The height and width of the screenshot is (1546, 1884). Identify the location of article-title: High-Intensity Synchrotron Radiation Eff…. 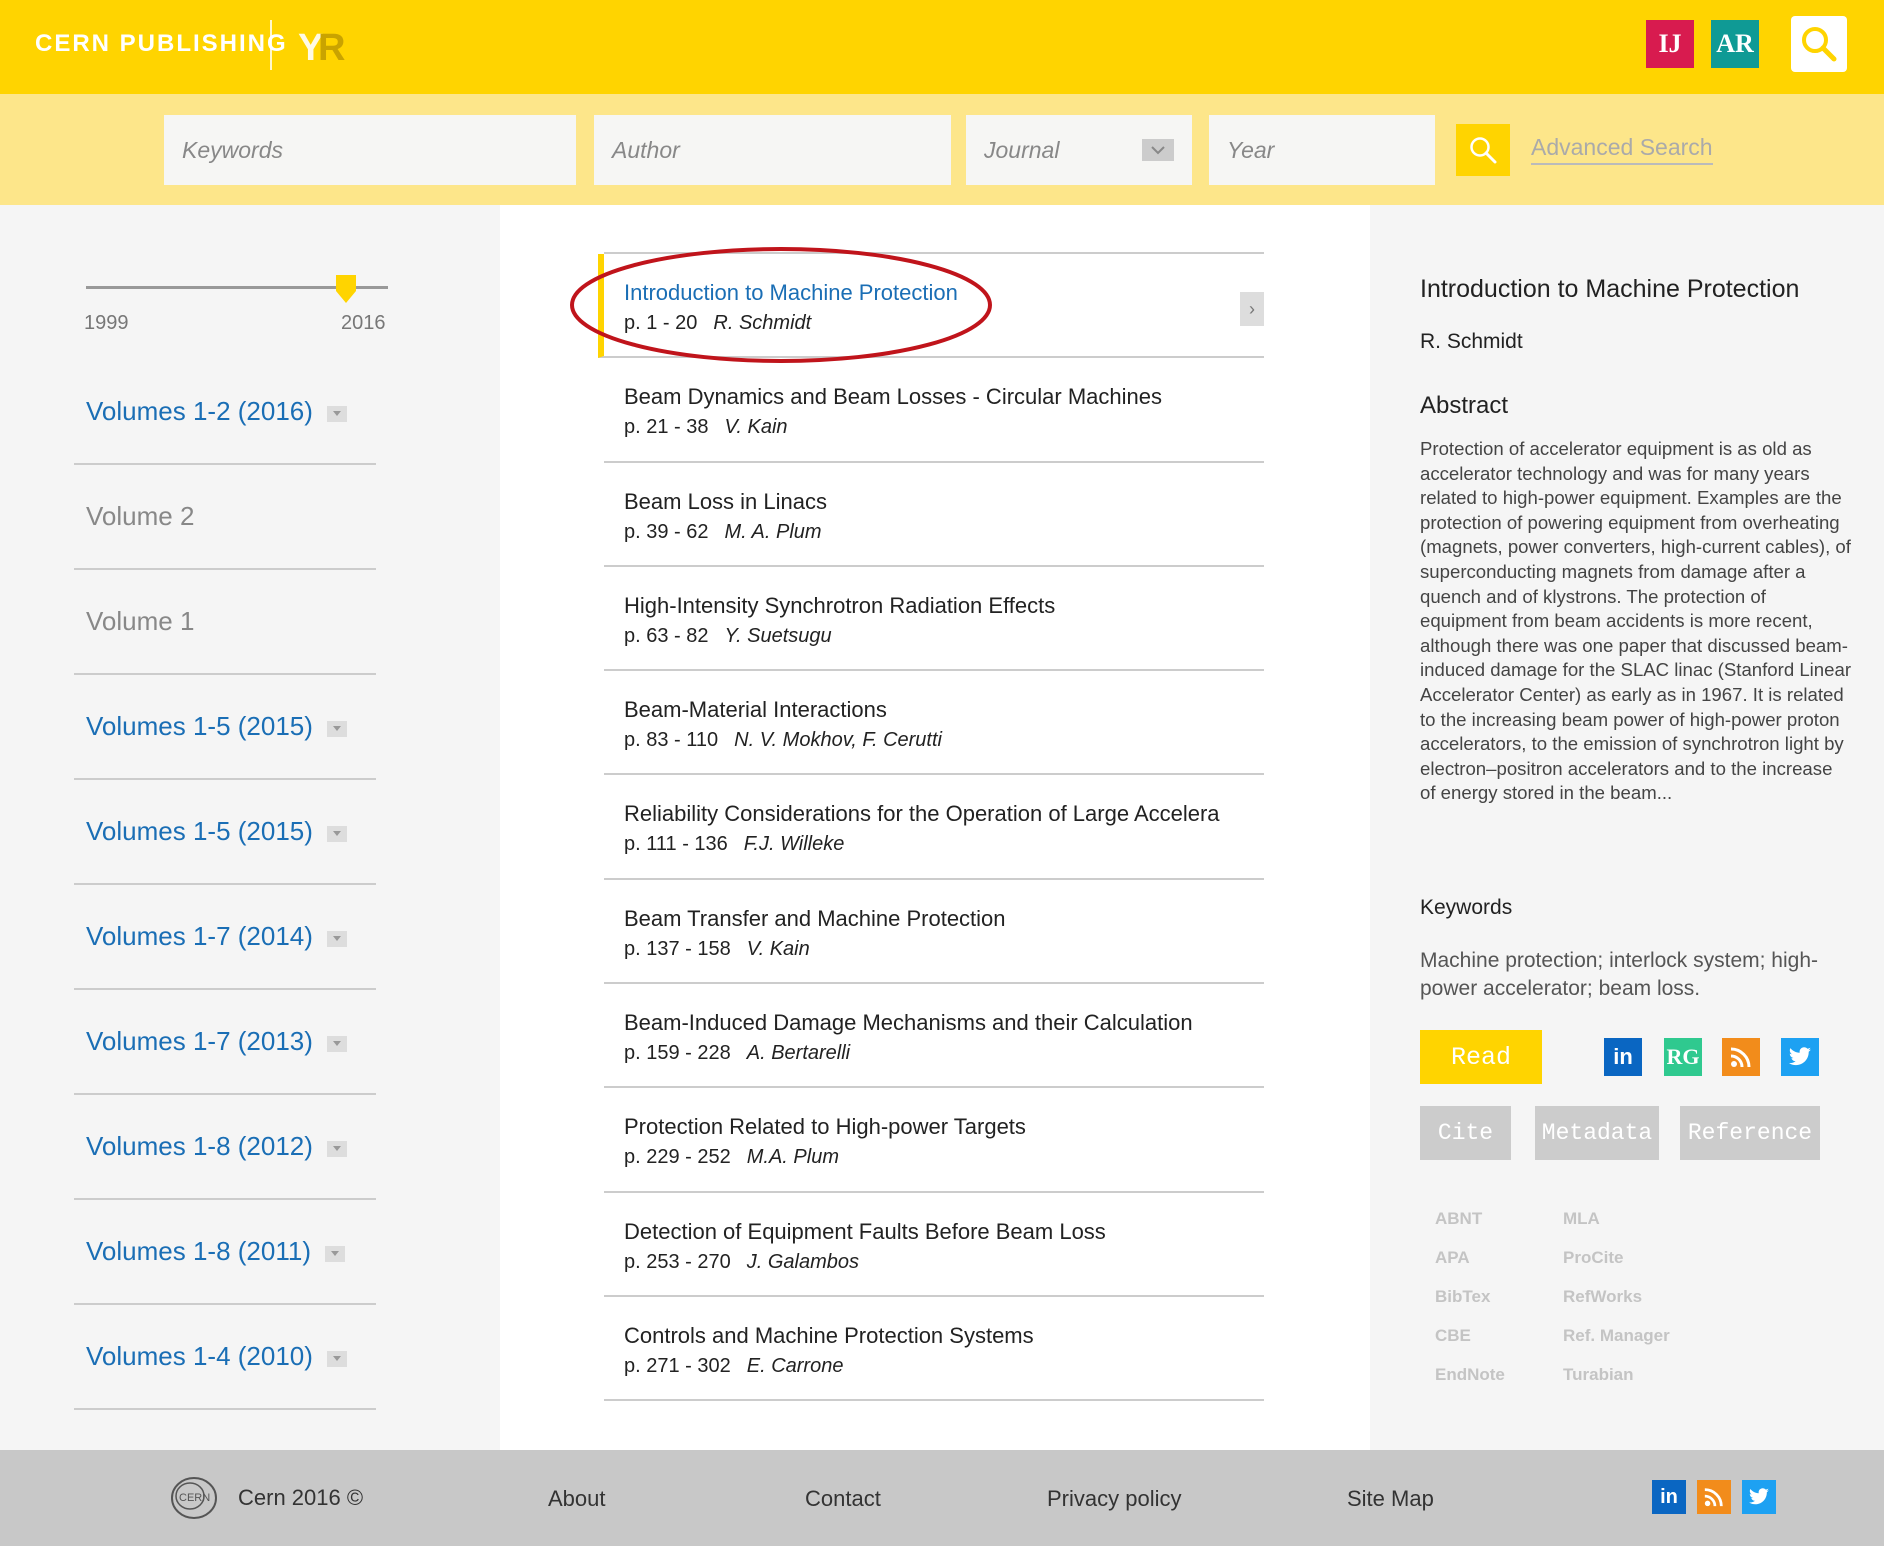
(944, 606).